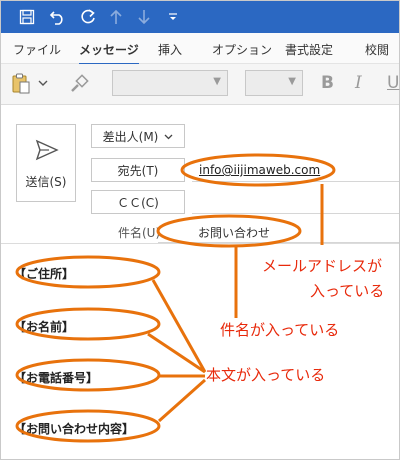 The height and width of the screenshot is (460, 400). What do you see at coordinates (88, 426) in the screenshot?
I see `inquiry-highlight-ellipse` at bounding box center [88, 426].